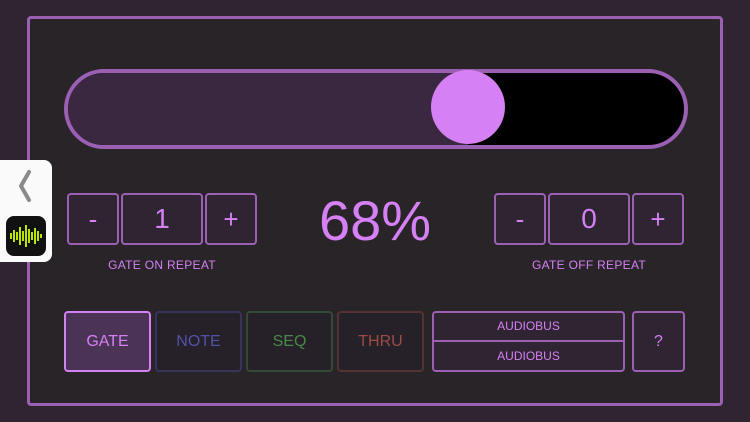  Describe the element at coordinates (289, 341) in the screenshot. I see `mode-seq-button: SEQ` at that location.